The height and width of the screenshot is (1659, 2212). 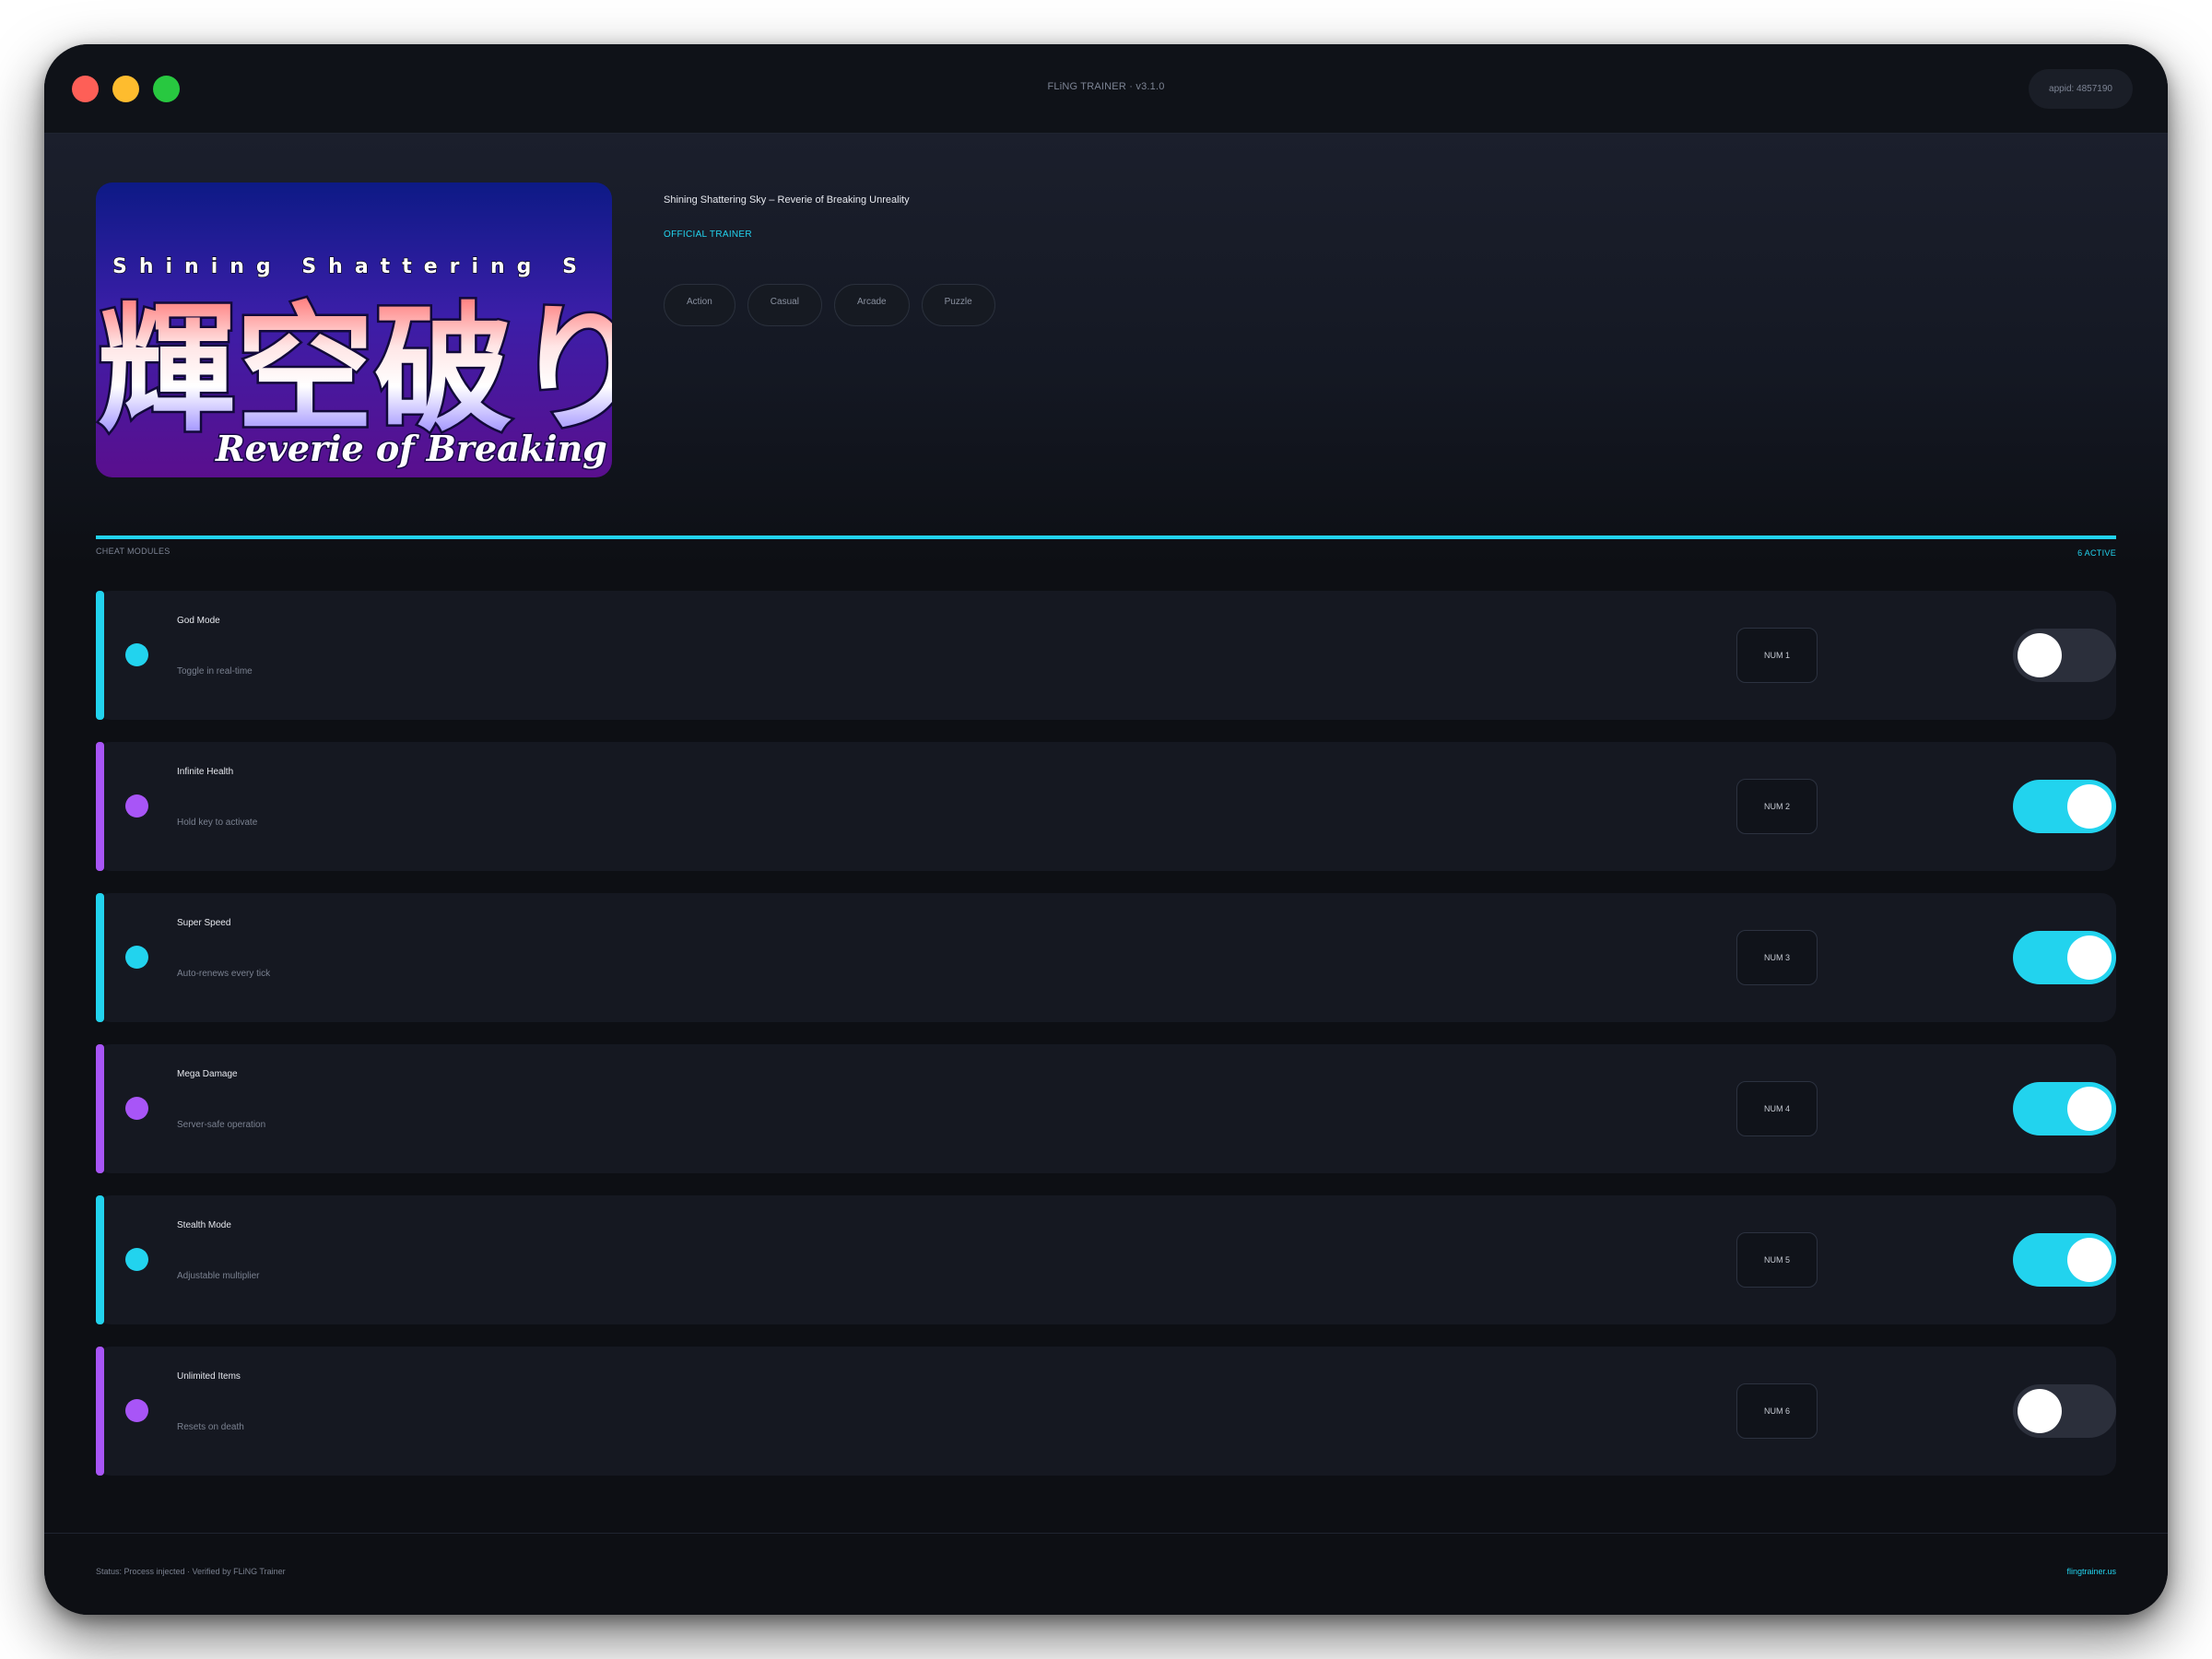 I want to click on module-name: Mega Damage, so click(x=207, y=1074).